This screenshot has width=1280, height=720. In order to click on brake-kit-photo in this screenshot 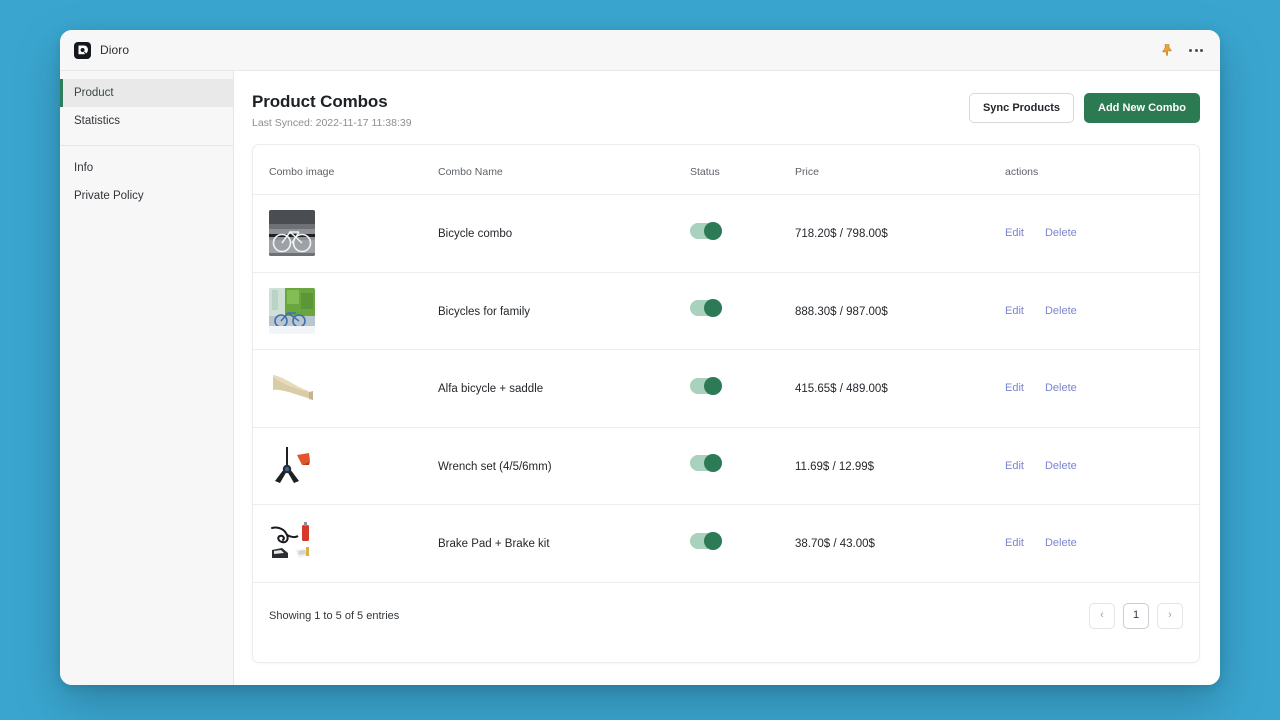, I will do `click(292, 543)`.